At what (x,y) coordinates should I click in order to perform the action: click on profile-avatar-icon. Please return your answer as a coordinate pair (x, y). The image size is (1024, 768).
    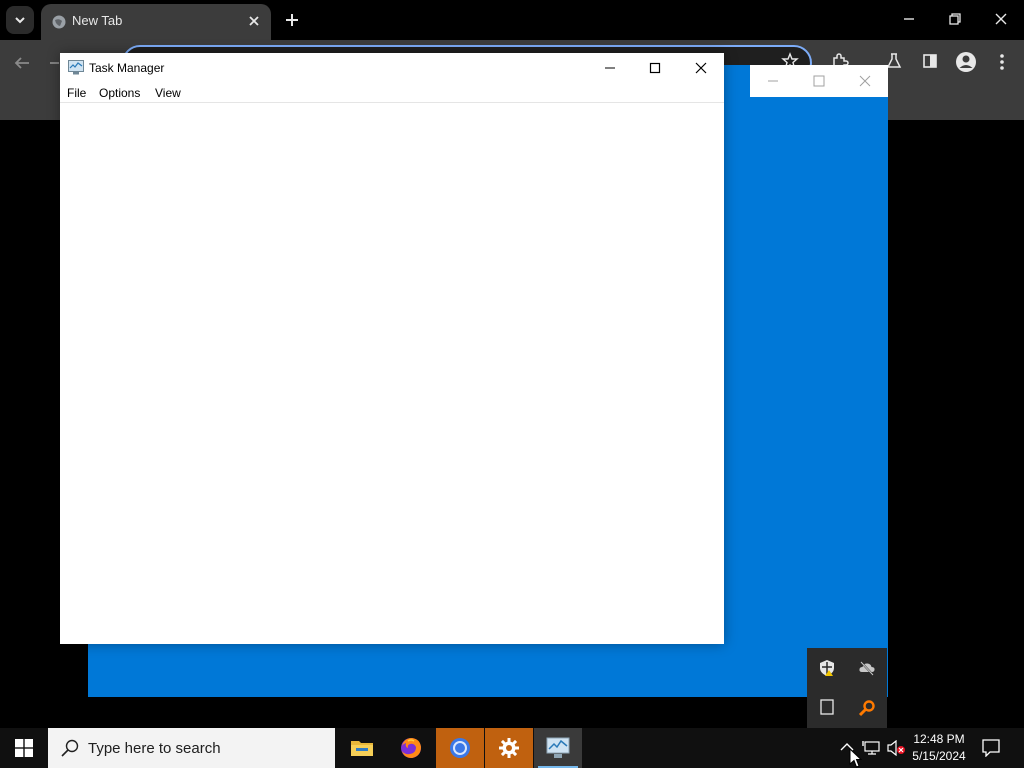
    Looking at the image, I should click on (966, 62).